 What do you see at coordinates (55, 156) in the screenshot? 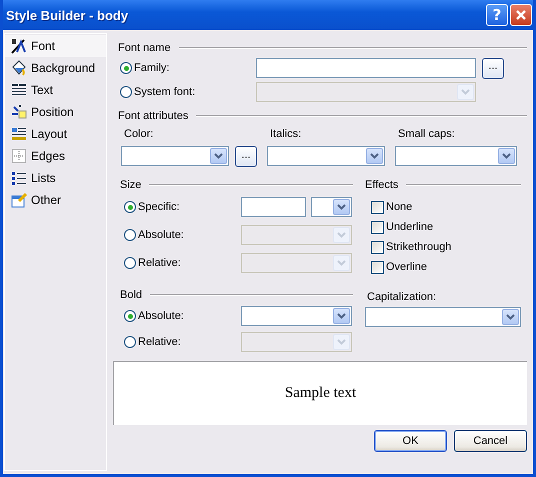
I see `category-item: Edges` at bounding box center [55, 156].